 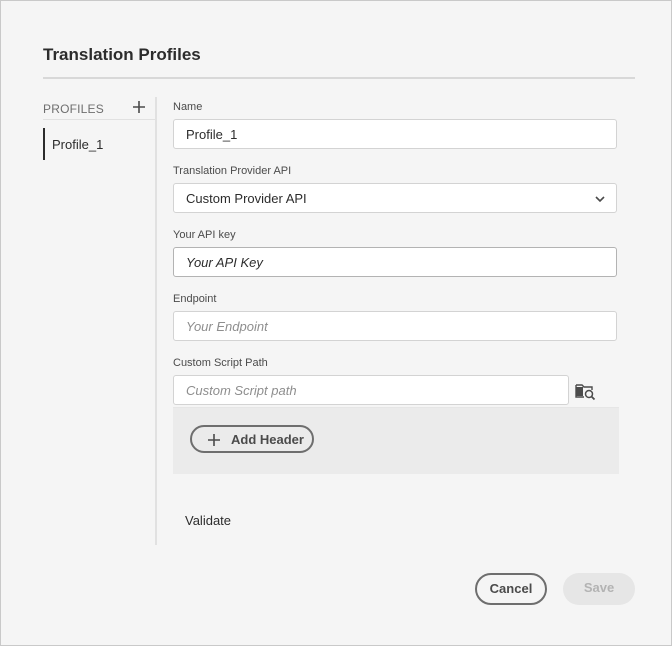 I want to click on name-field-wrapper, so click(x=395, y=134).